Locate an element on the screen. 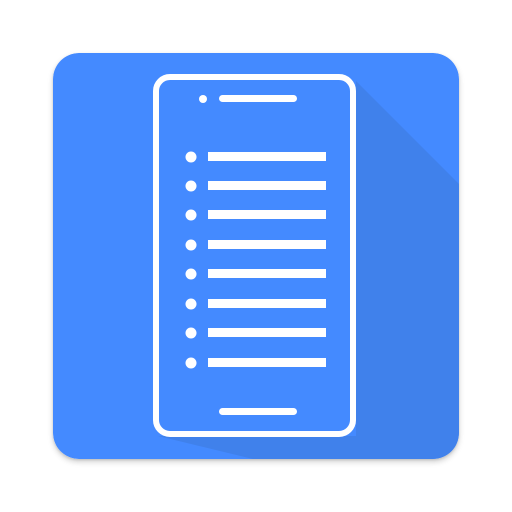  home-bar is located at coordinates (258, 411).